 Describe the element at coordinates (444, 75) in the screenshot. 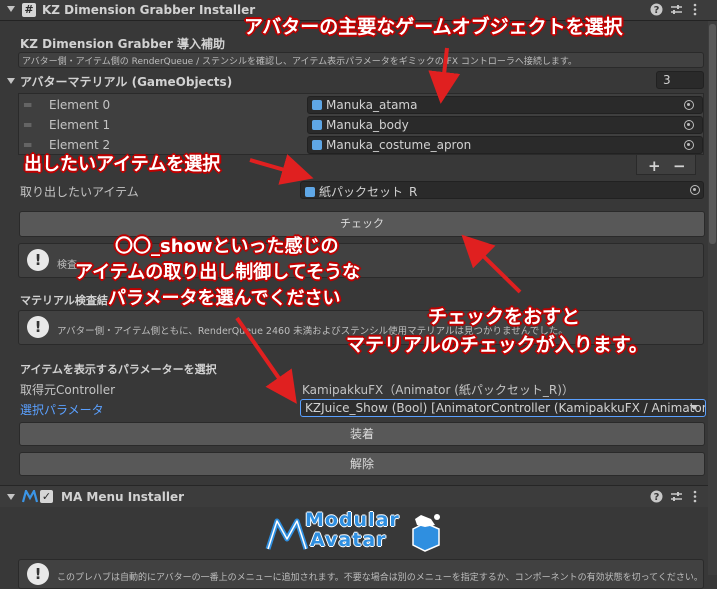

I see `arrow-to-elements` at that location.